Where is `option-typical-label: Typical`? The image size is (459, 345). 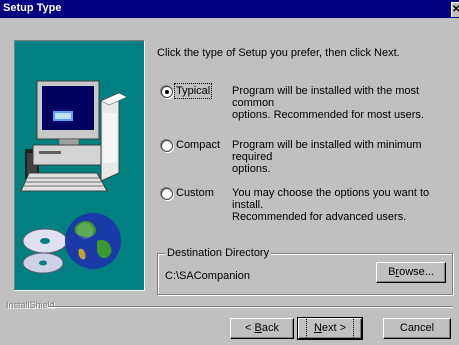 option-typical-label: Typical is located at coordinates (193, 91).